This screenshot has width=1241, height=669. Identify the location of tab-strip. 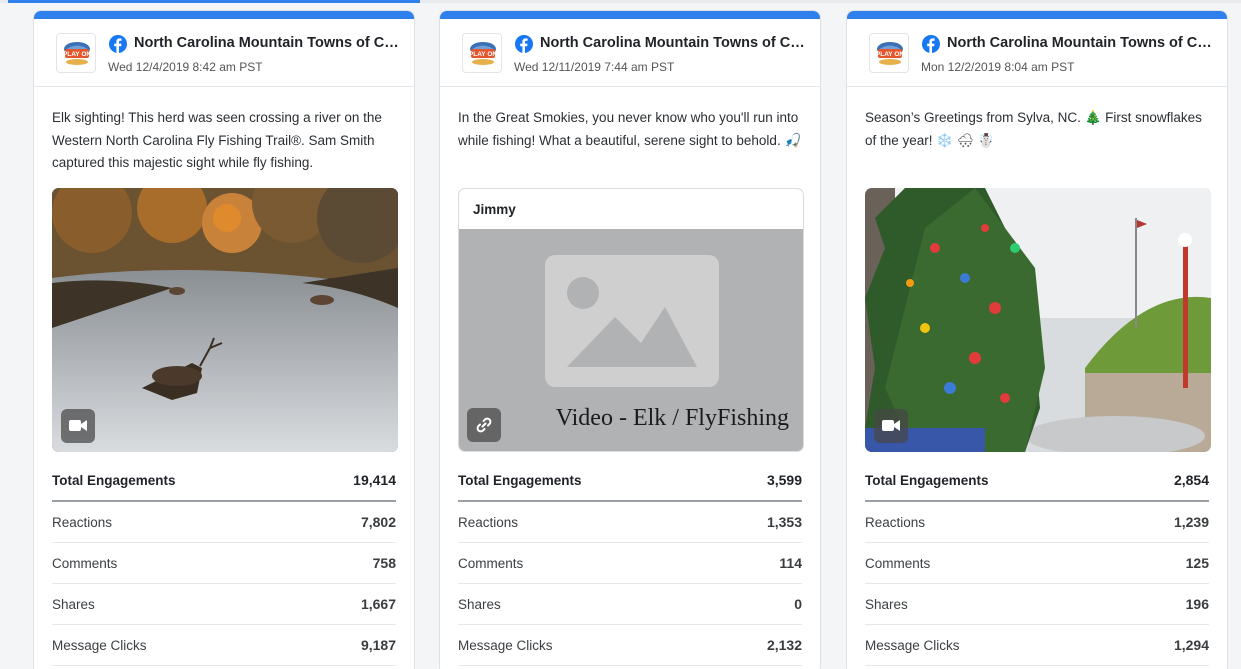
(620, 1).